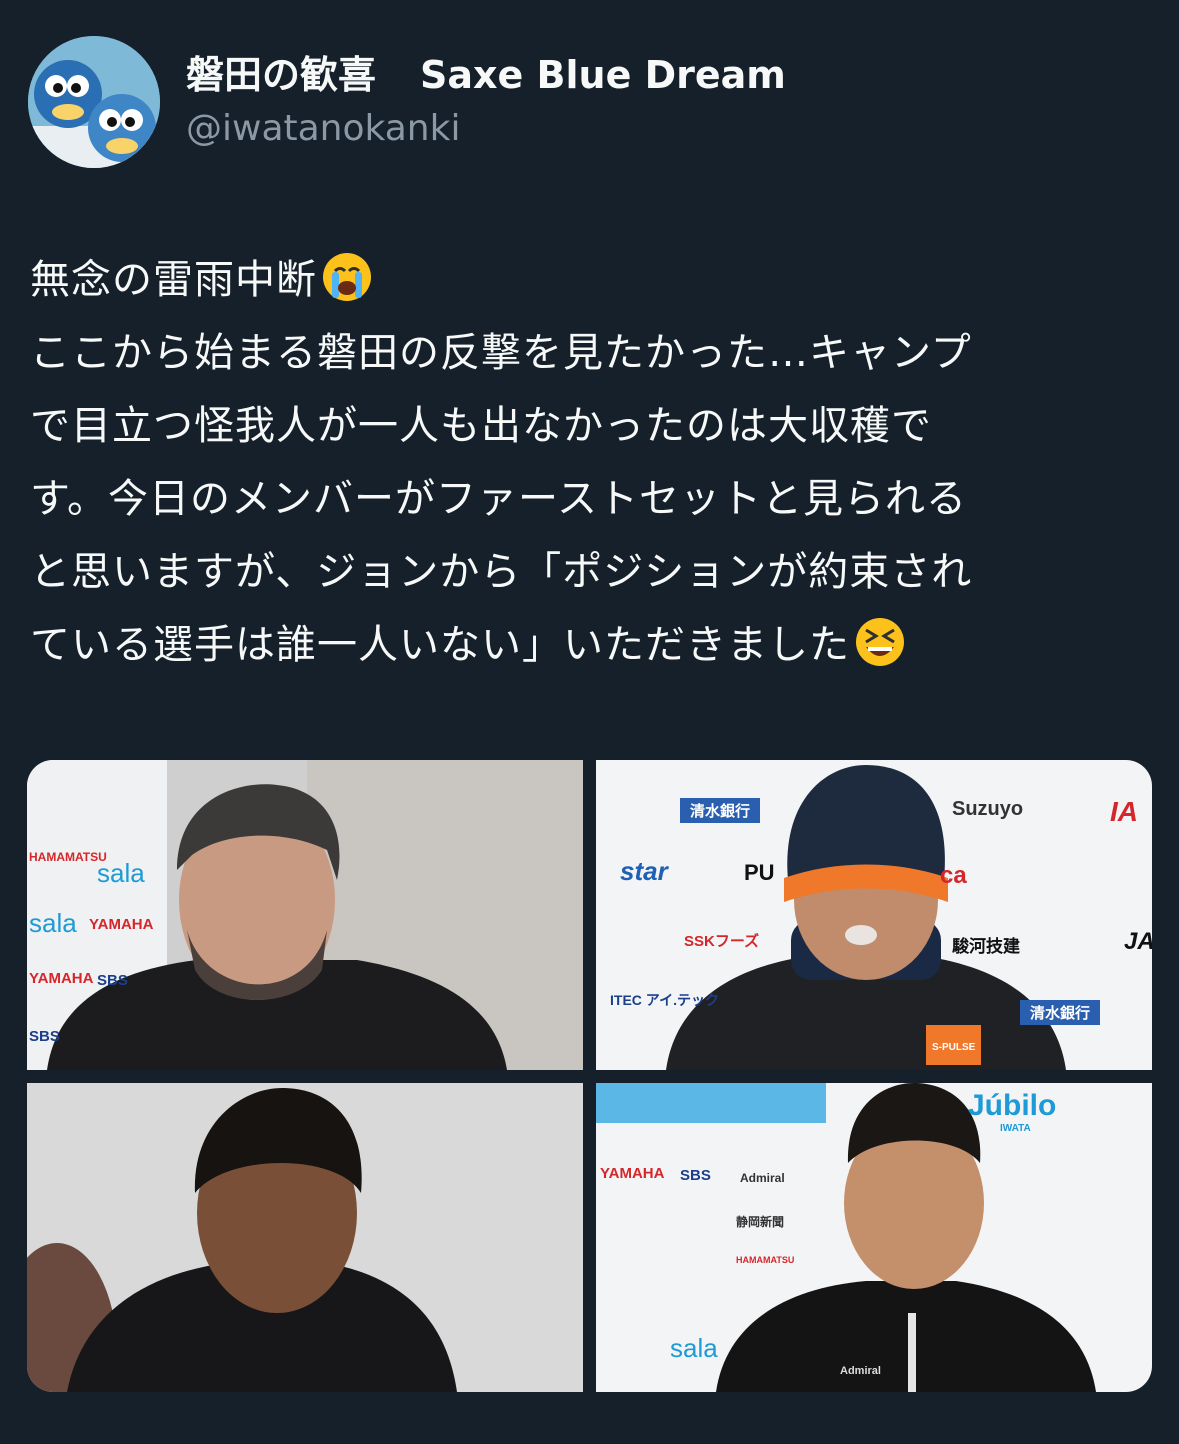 This screenshot has height=1444, width=1179. I want to click on tweet-line: す。今日のメンバーがファーストセットと見られる, so click(498, 499).